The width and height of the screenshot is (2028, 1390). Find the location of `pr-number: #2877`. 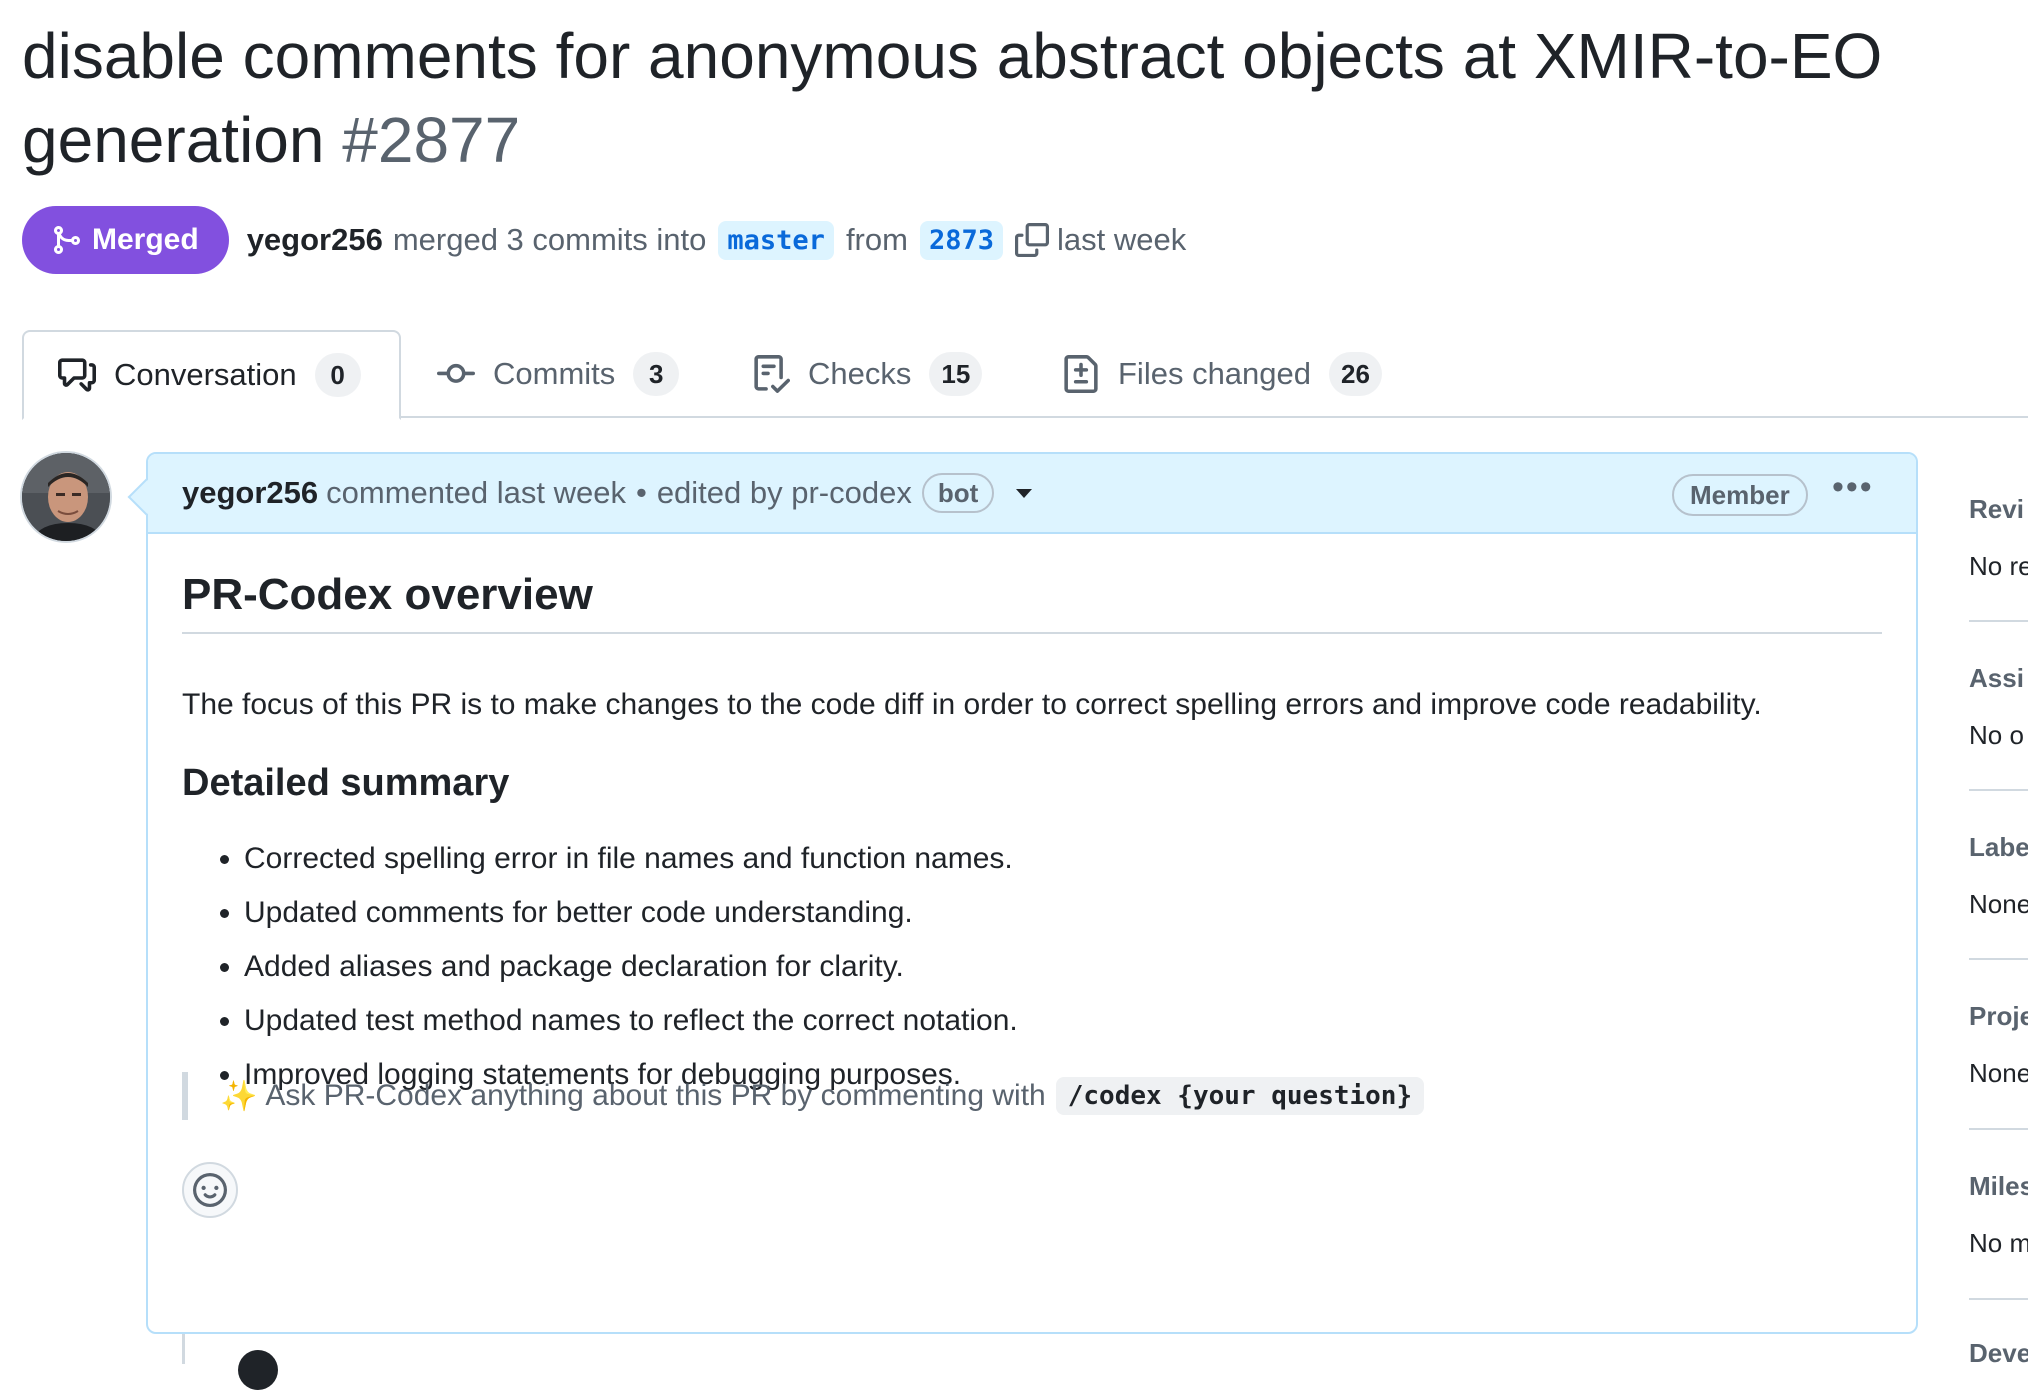

pr-number: #2877 is located at coordinates (431, 140).